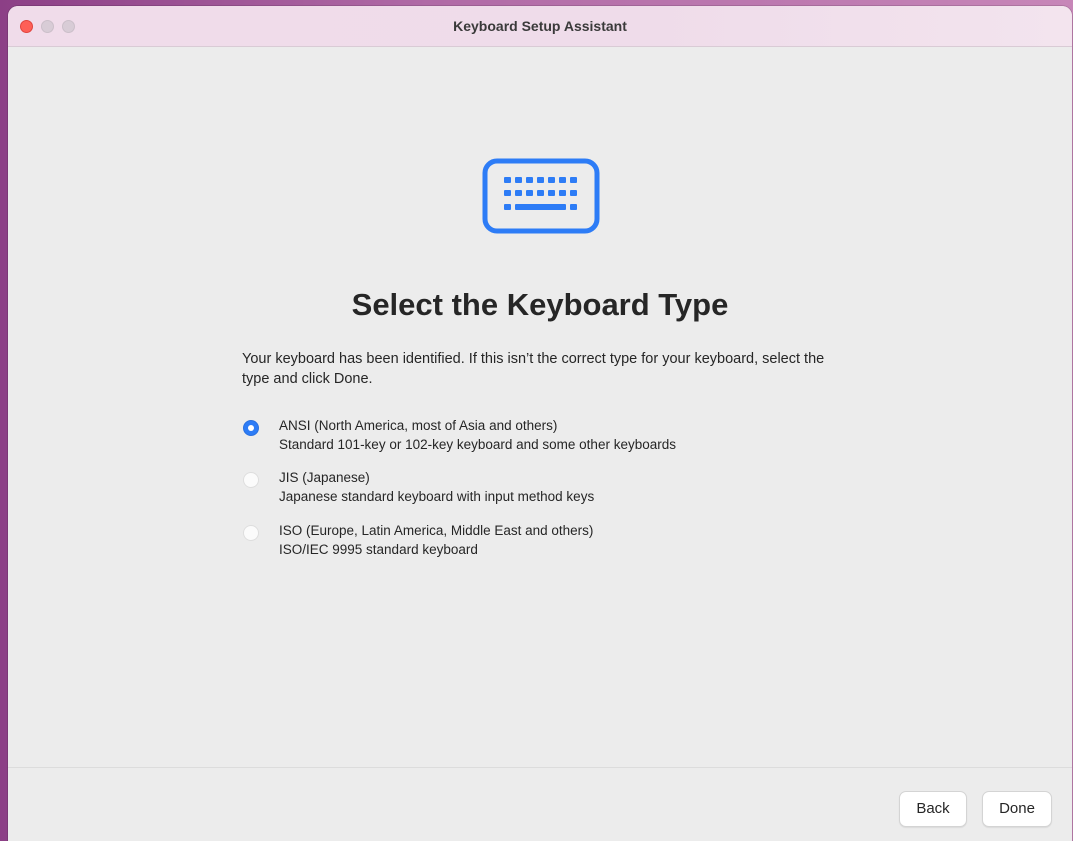 The height and width of the screenshot is (841, 1073). Describe the element at coordinates (251, 480) in the screenshot. I see `radio-jis` at that location.